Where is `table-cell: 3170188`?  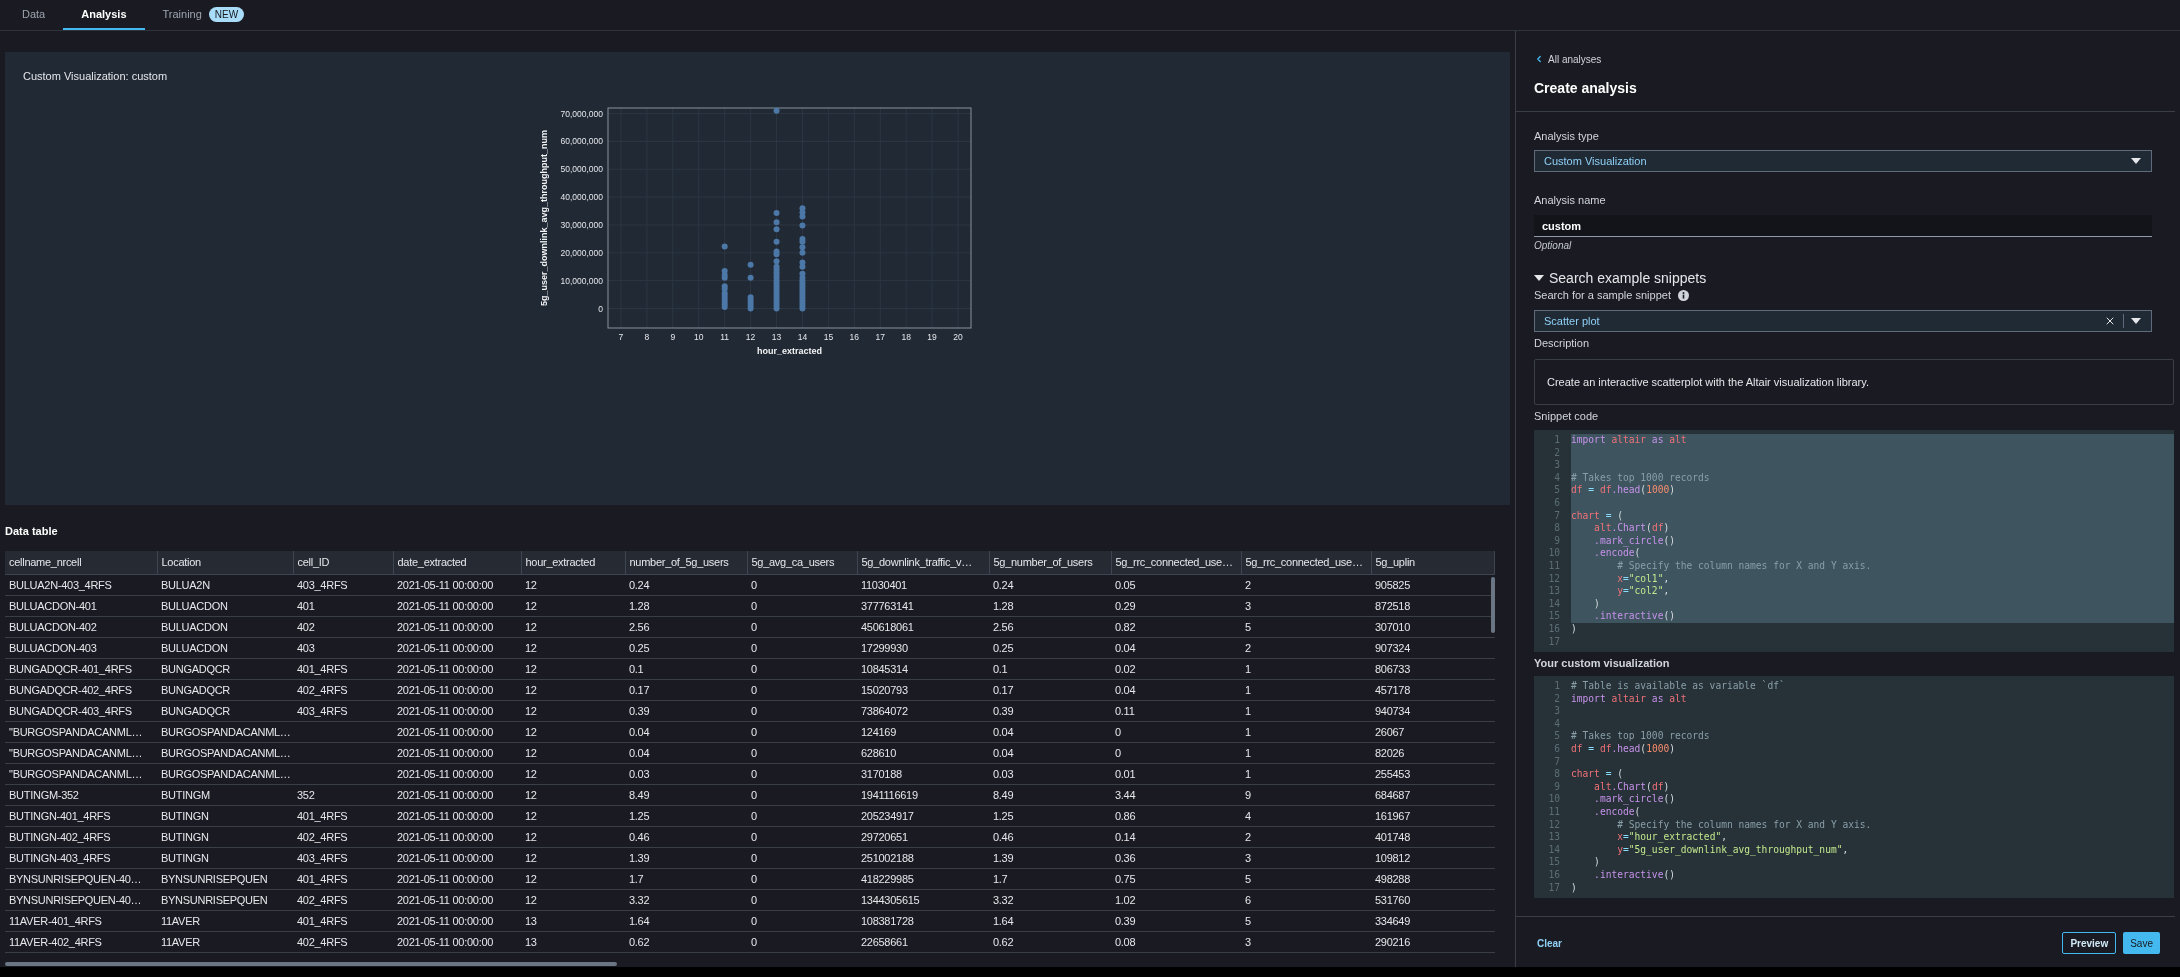 table-cell: 3170188 is located at coordinates (923, 774).